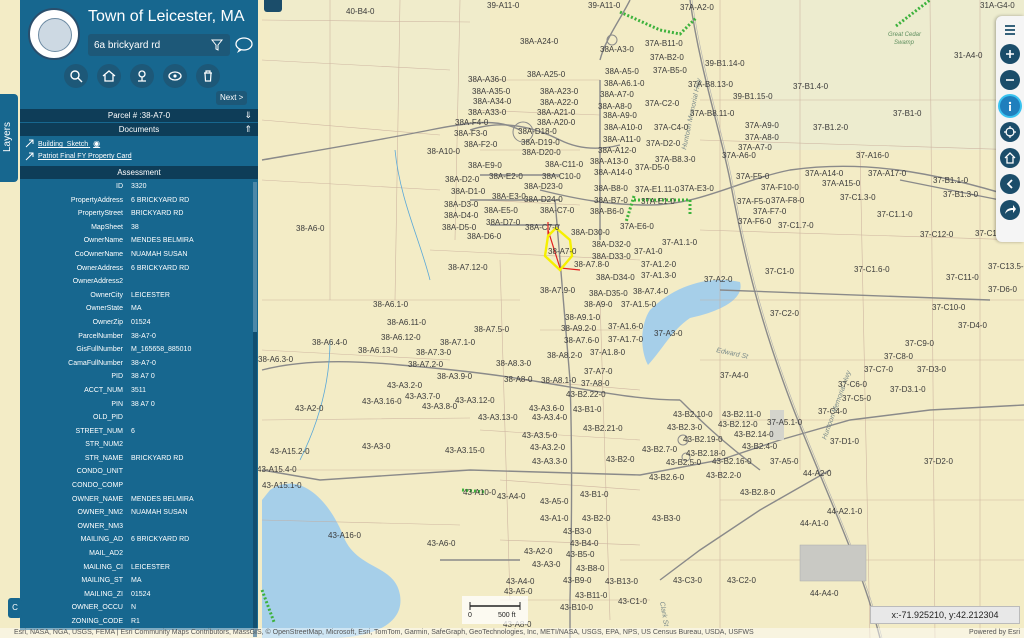 The image size is (1024, 638). I want to click on parcel-label: 43-A15.2-0, so click(290, 452).